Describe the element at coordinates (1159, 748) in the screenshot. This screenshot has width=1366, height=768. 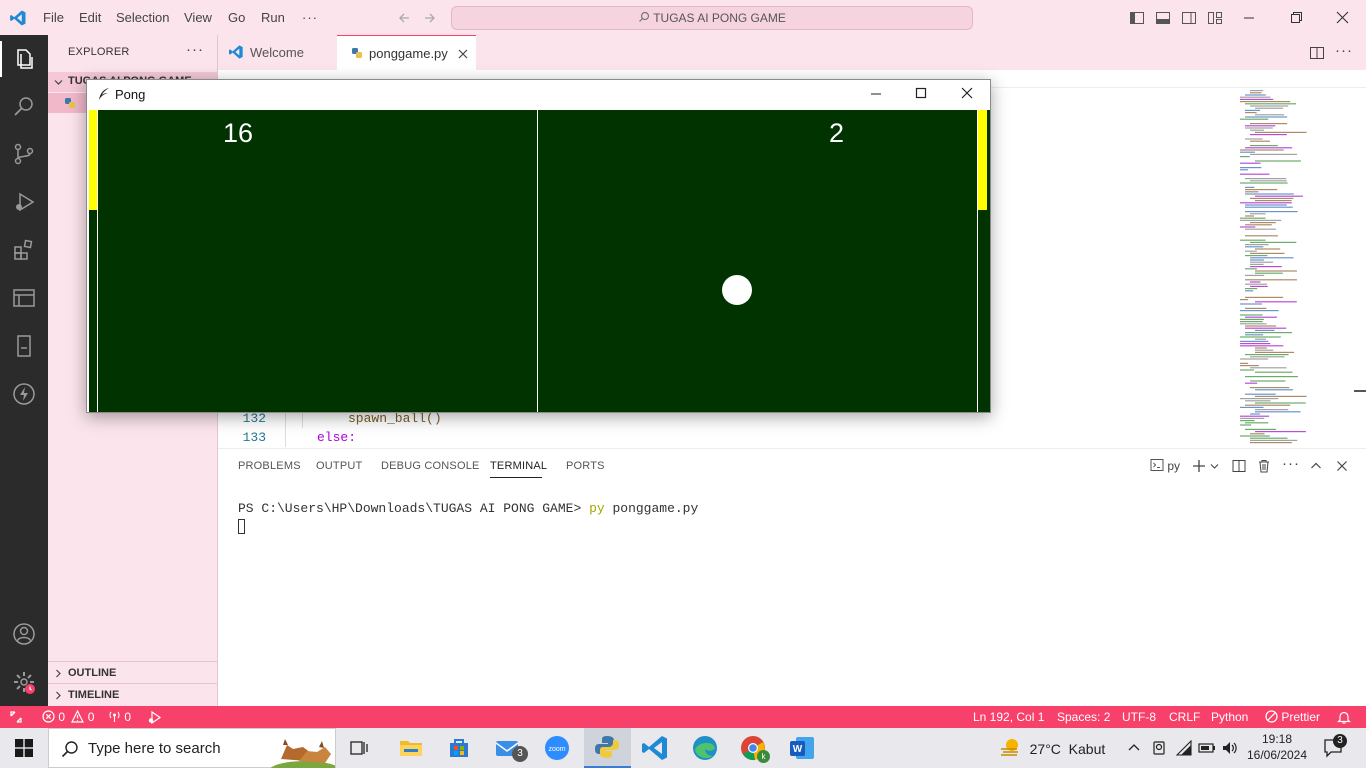
I see `camera-tray-icon` at that location.